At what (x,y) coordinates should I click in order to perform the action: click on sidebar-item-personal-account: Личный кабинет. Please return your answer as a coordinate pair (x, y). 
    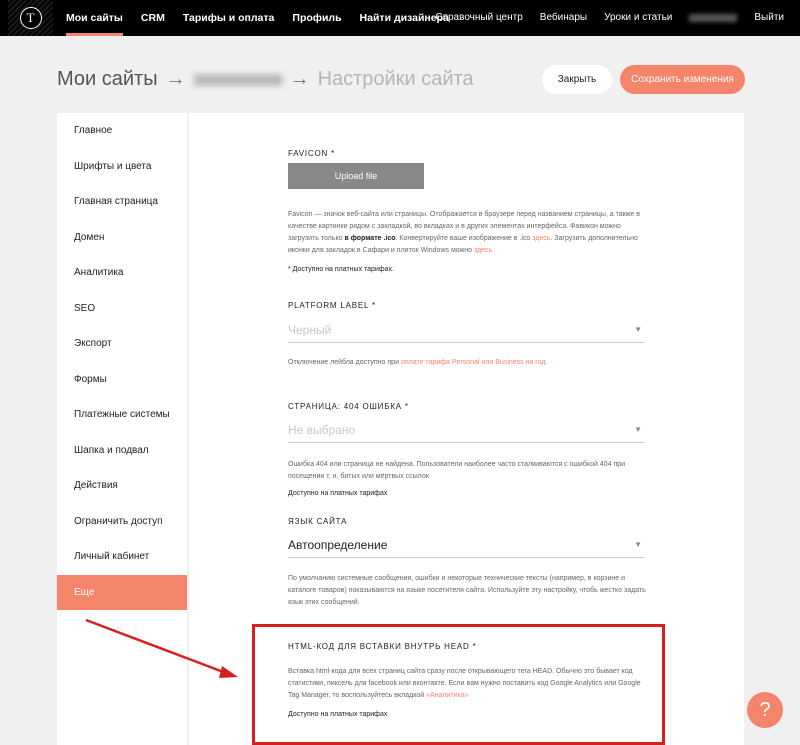
    Looking at the image, I should click on (122, 557).